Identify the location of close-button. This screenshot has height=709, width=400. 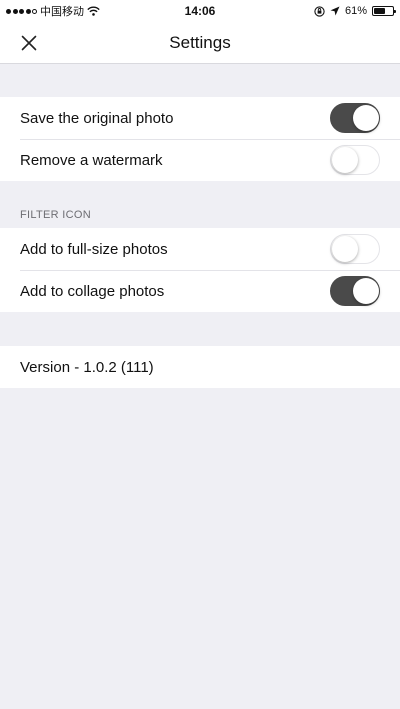
(29, 43).